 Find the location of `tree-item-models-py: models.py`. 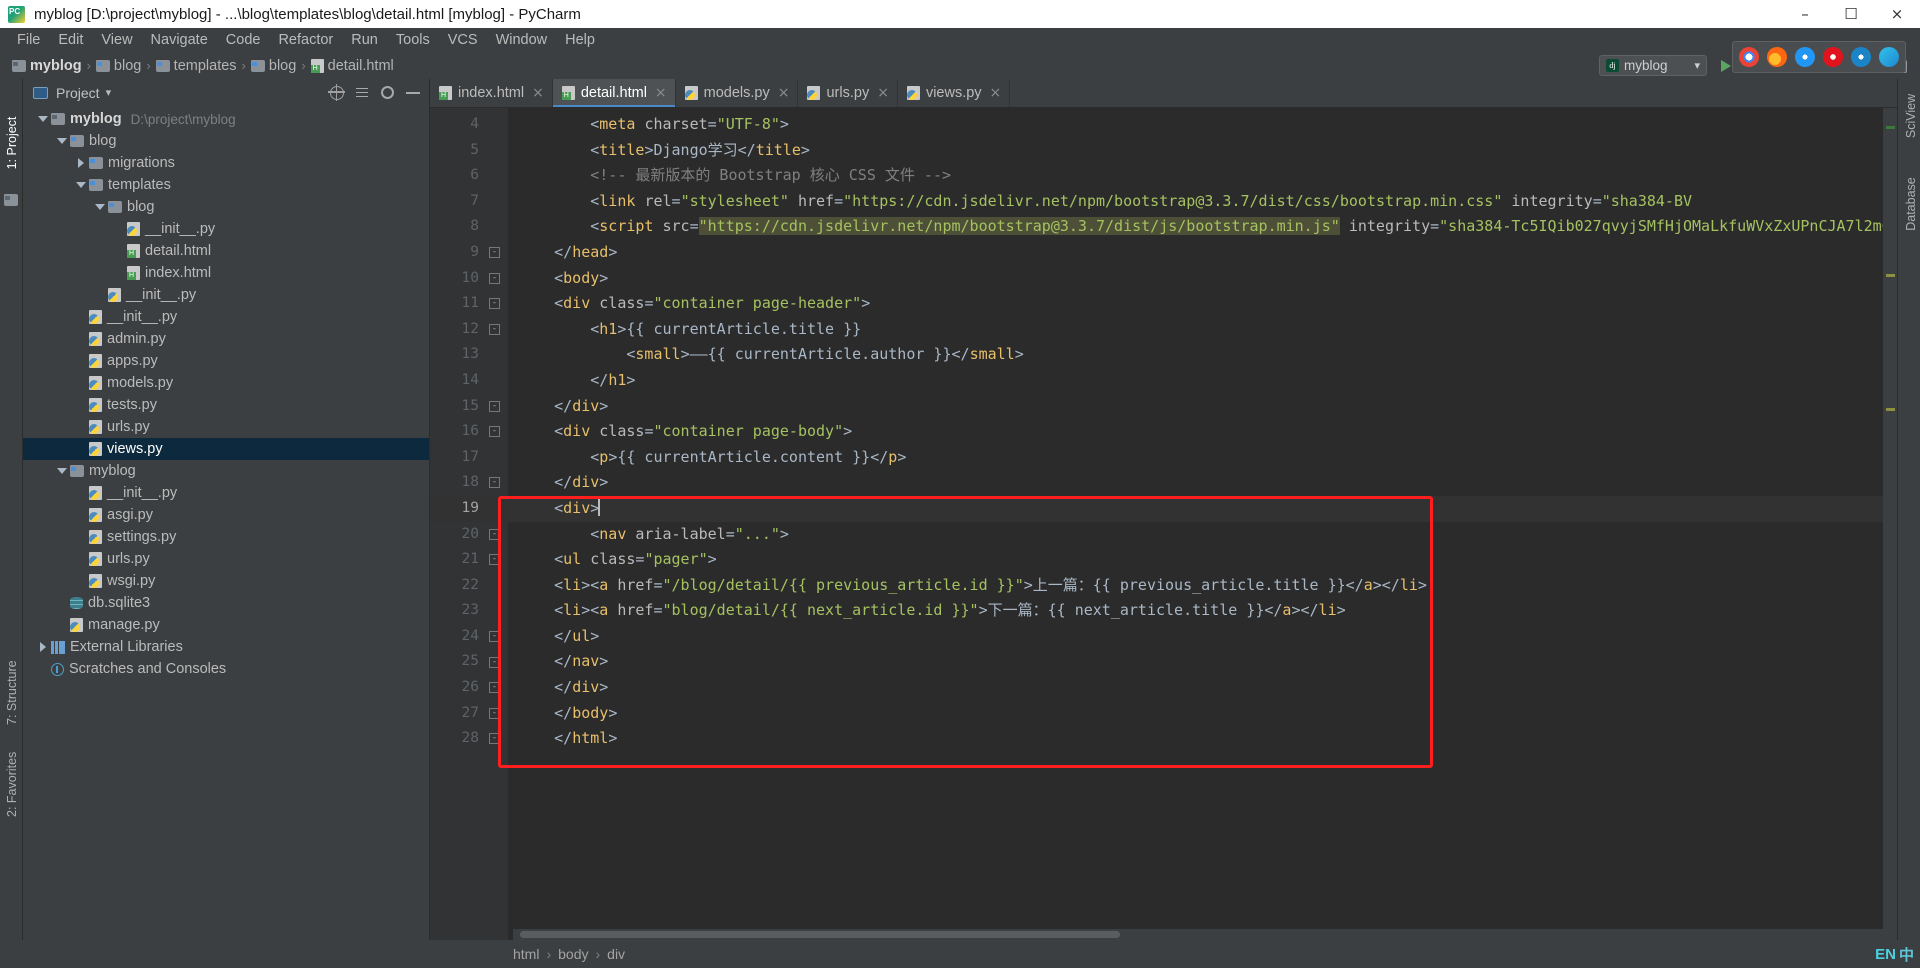

tree-item-models-py: models.py is located at coordinates (226, 383).